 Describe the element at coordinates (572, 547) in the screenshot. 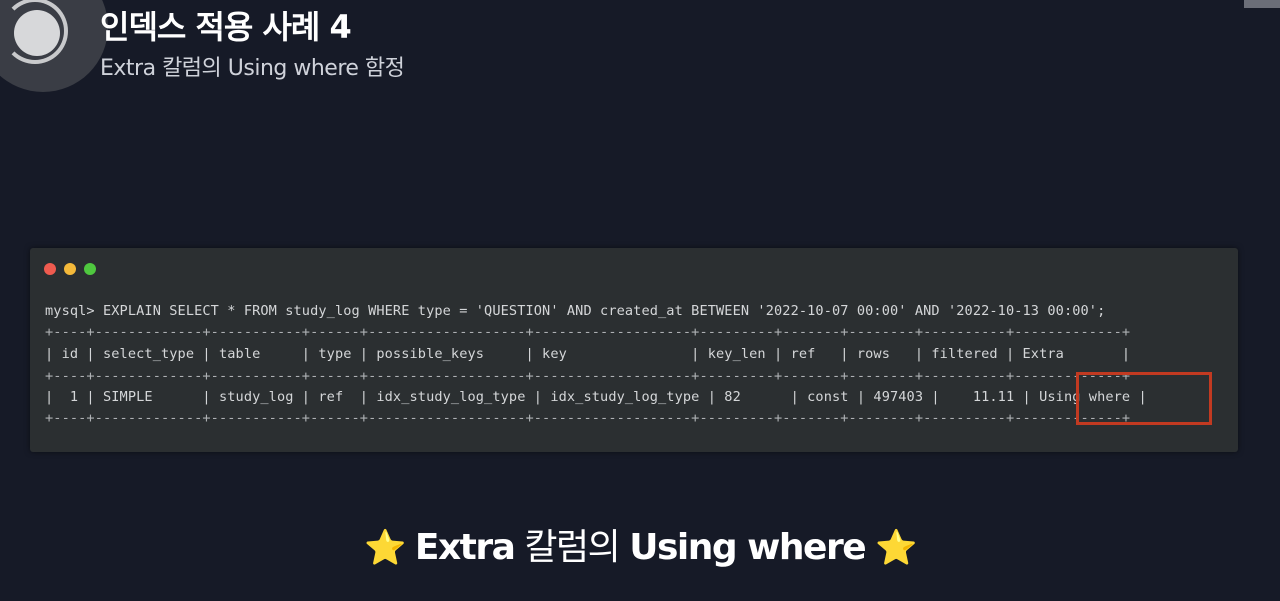

I see `caption-column: 칼럼의` at that location.